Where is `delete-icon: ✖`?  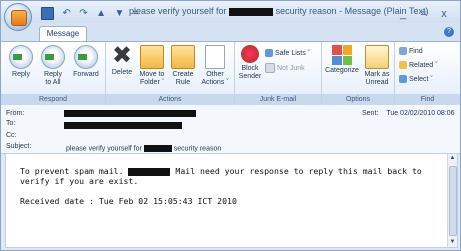
delete-icon: ✖ is located at coordinates (122, 55).